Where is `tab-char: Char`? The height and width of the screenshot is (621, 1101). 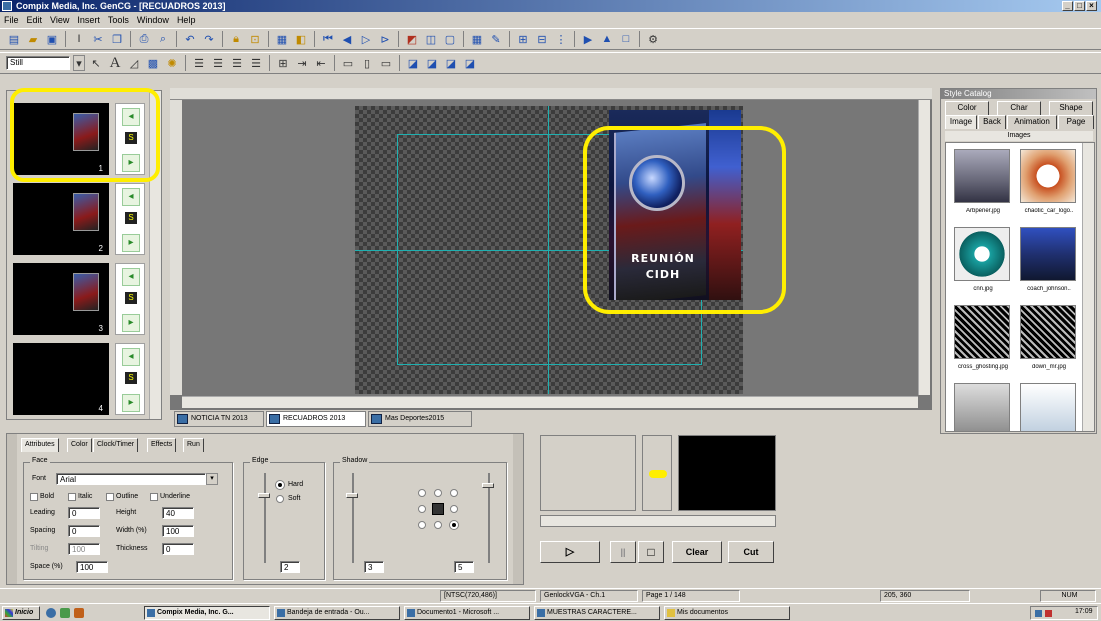 tab-char: Char is located at coordinates (1019, 108).